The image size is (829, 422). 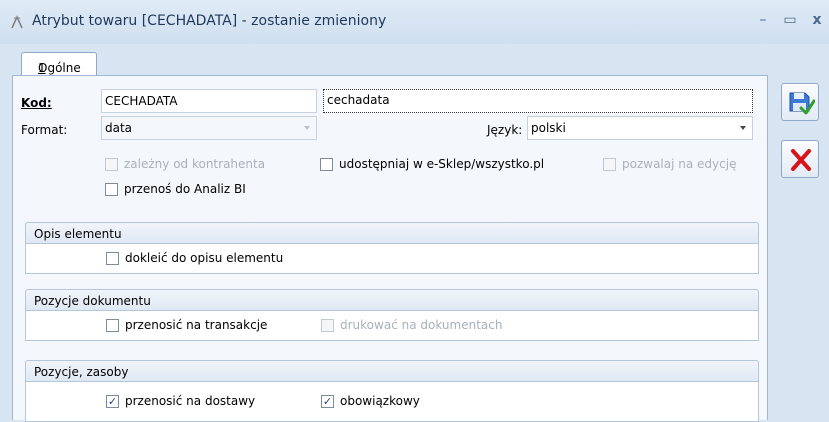 What do you see at coordinates (609, 164) in the screenshot?
I see `pozwalaj-checkbox` at bounding box center [609, 164].